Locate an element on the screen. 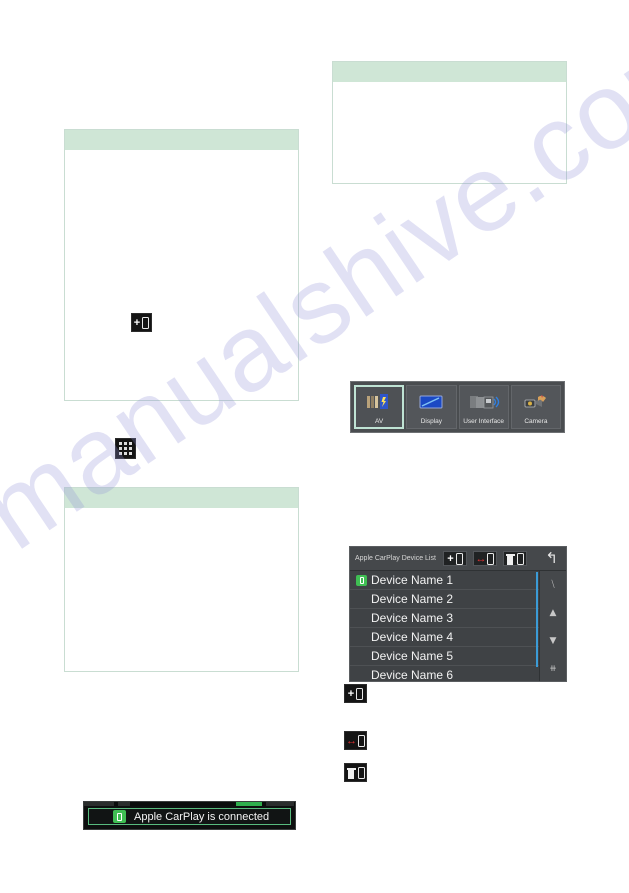 The image size is (629, 893). display-icon is located at coordinates (431, 402).